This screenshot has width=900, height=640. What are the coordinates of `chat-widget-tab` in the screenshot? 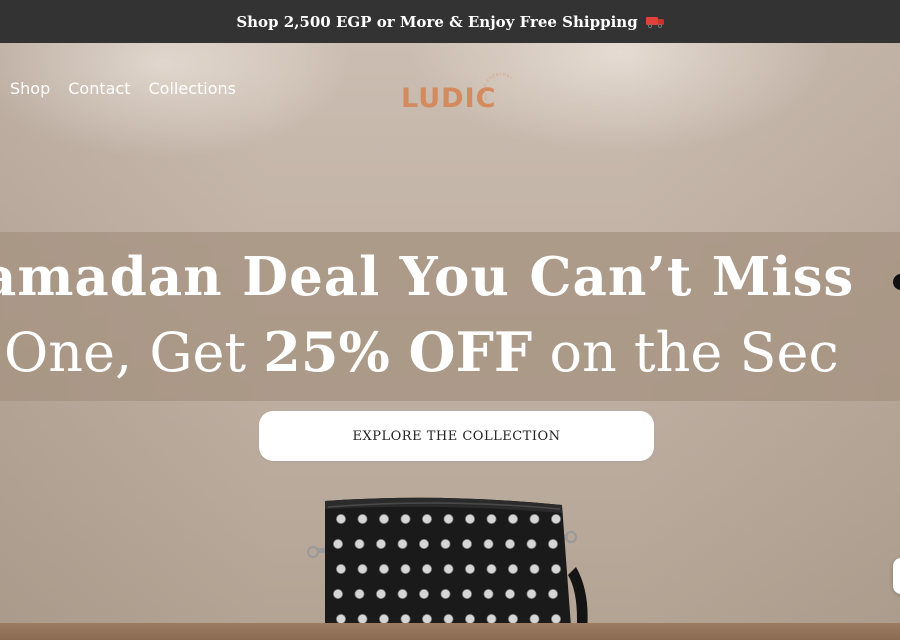 It's located at (896, 576).